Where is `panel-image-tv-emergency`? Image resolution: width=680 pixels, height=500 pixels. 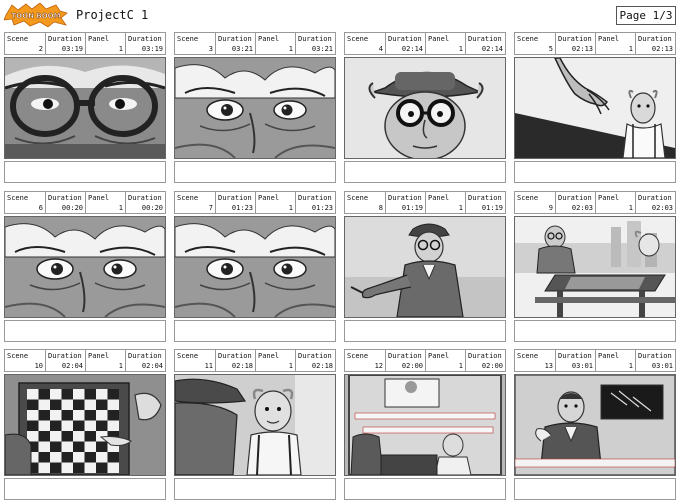 panel-image-tv-emergency is located at coordinates (425, 425).